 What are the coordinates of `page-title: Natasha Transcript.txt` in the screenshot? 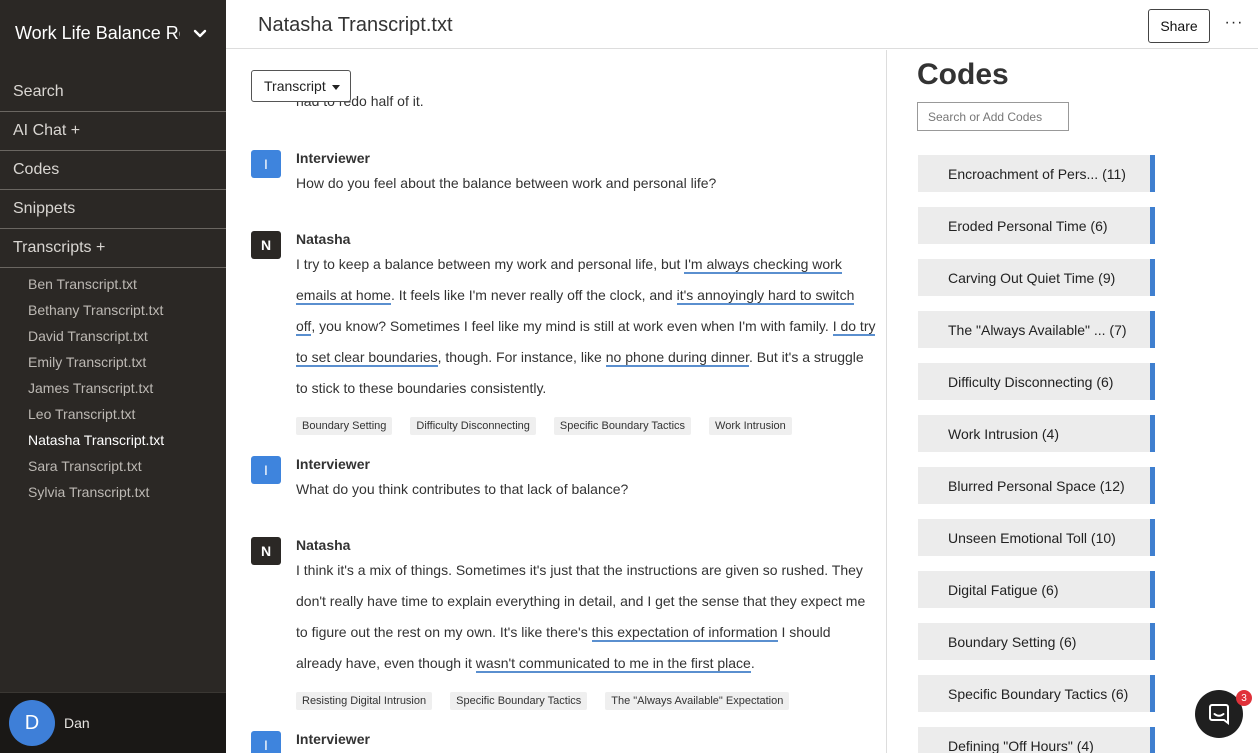 It's located at (355, 25).